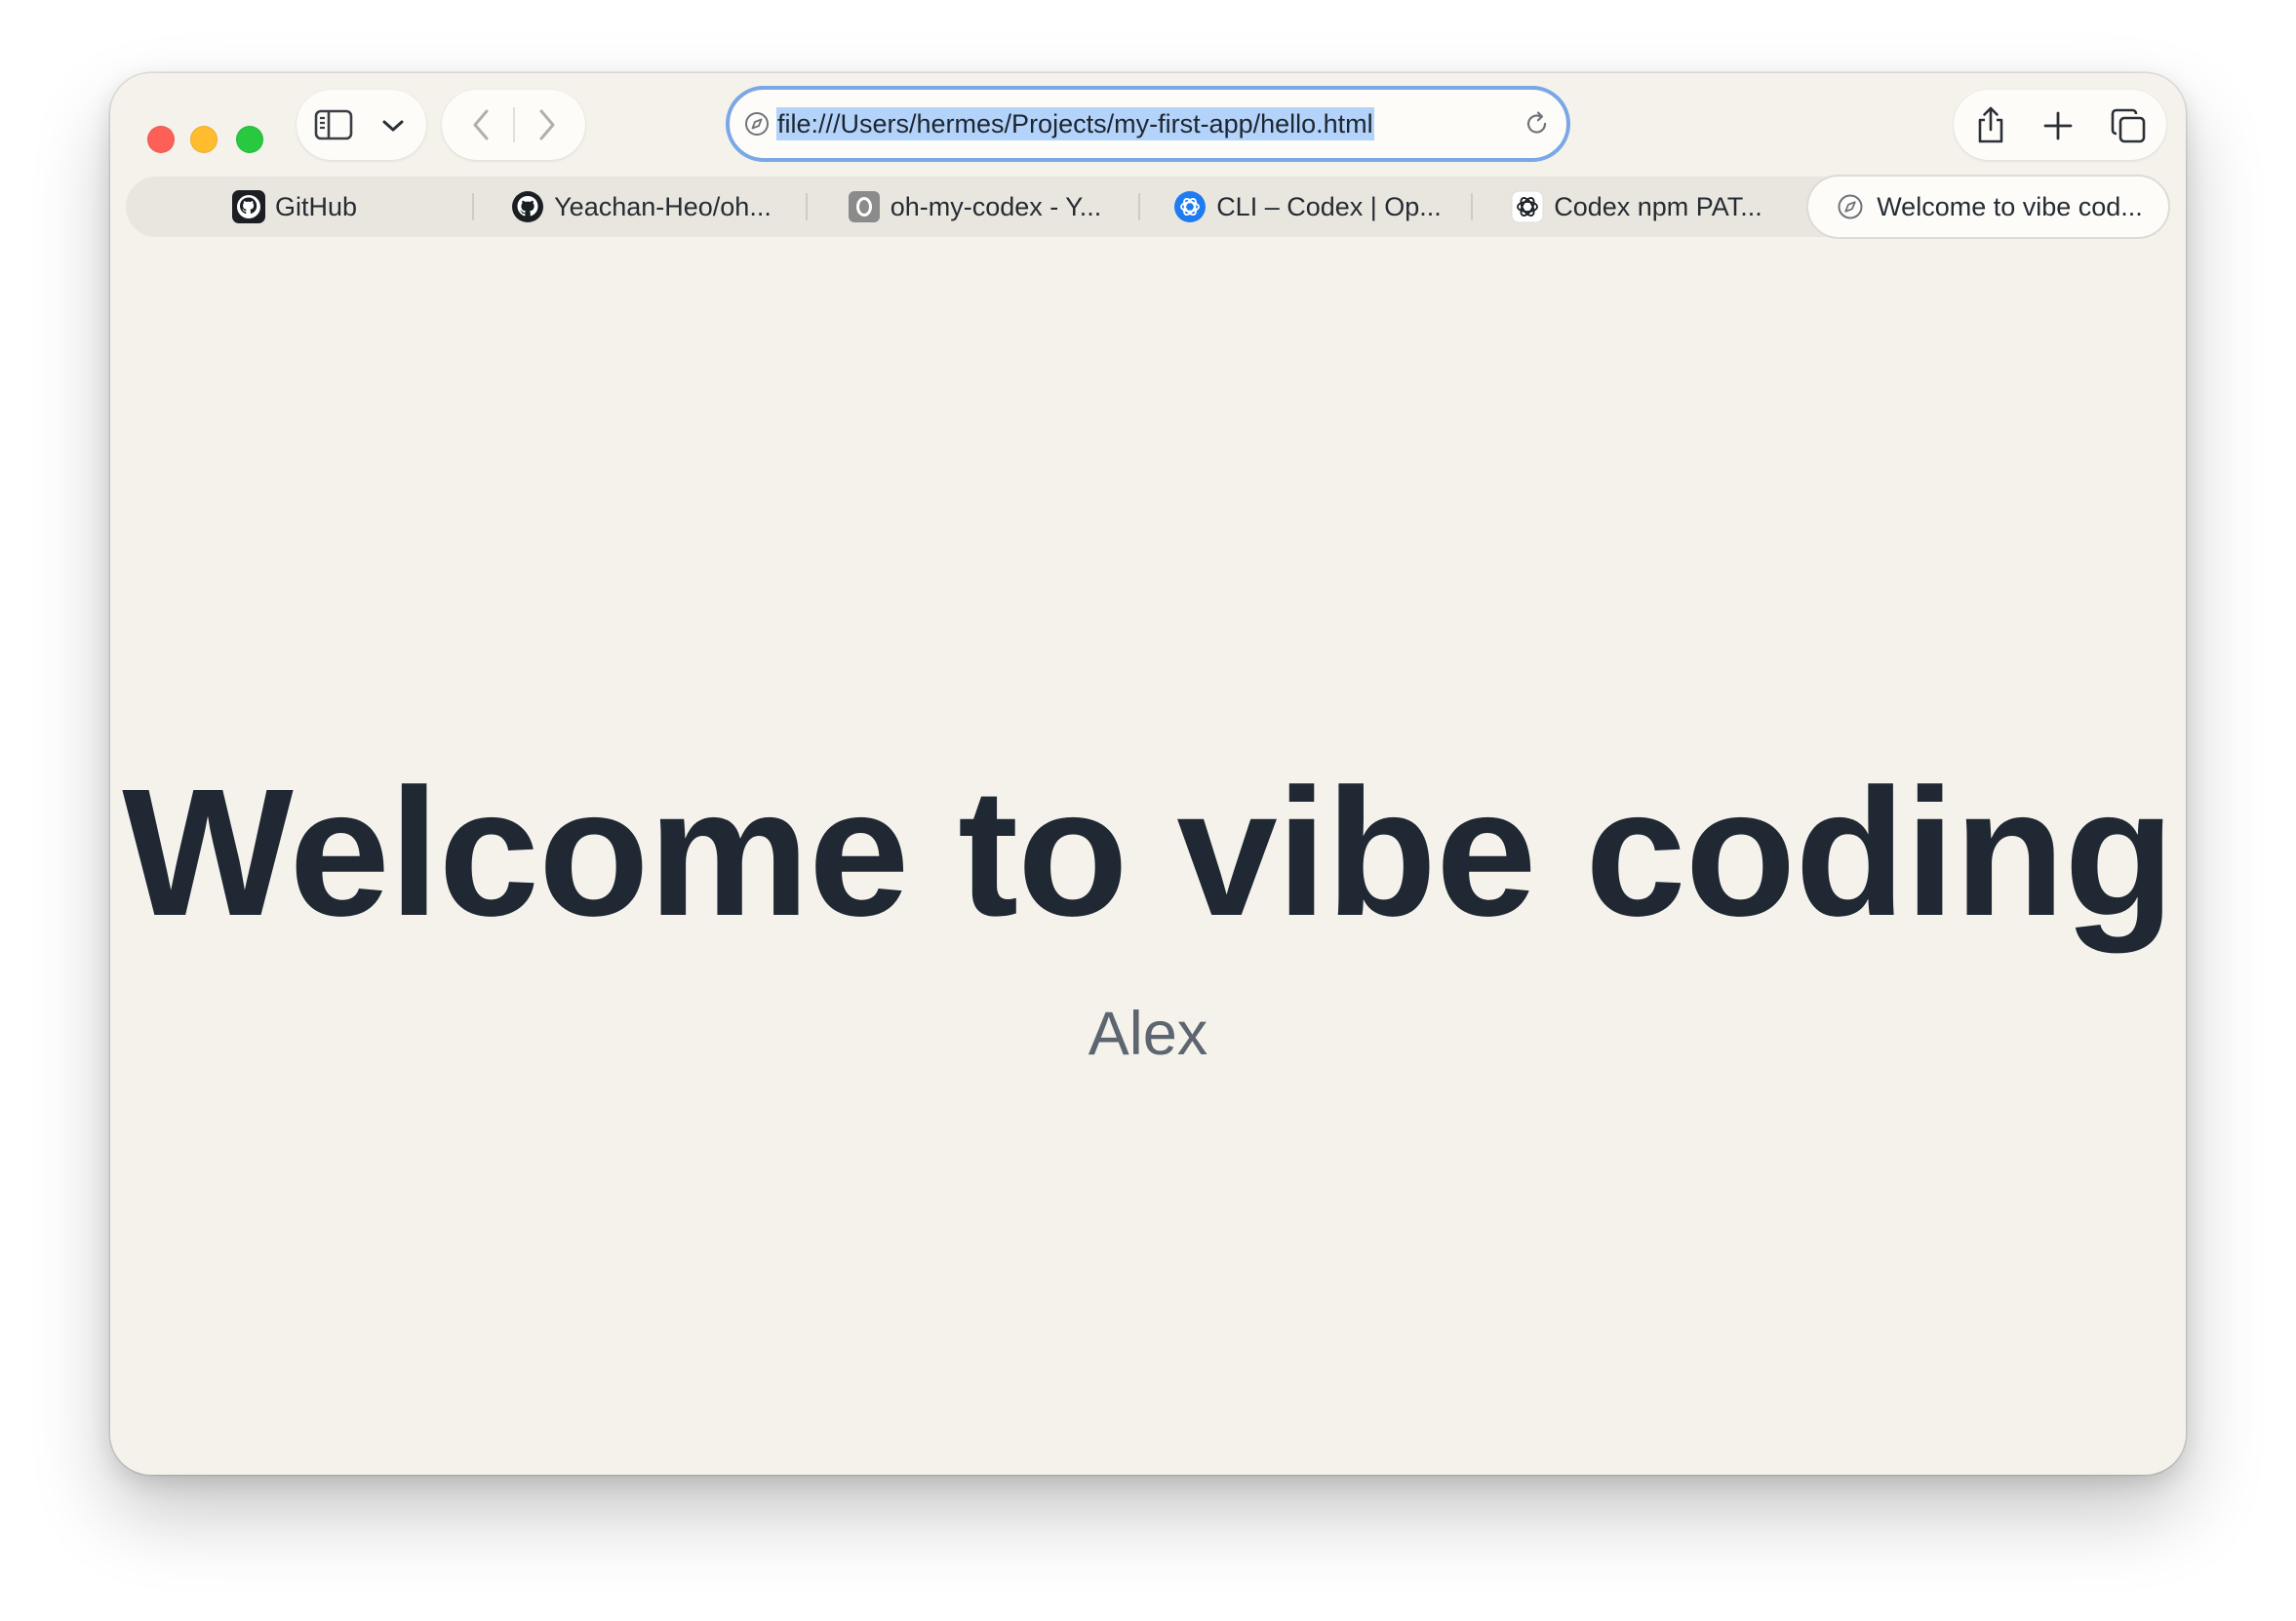 The image size is (2296, 1621). I want to click on share-button, so click(1990, 125).